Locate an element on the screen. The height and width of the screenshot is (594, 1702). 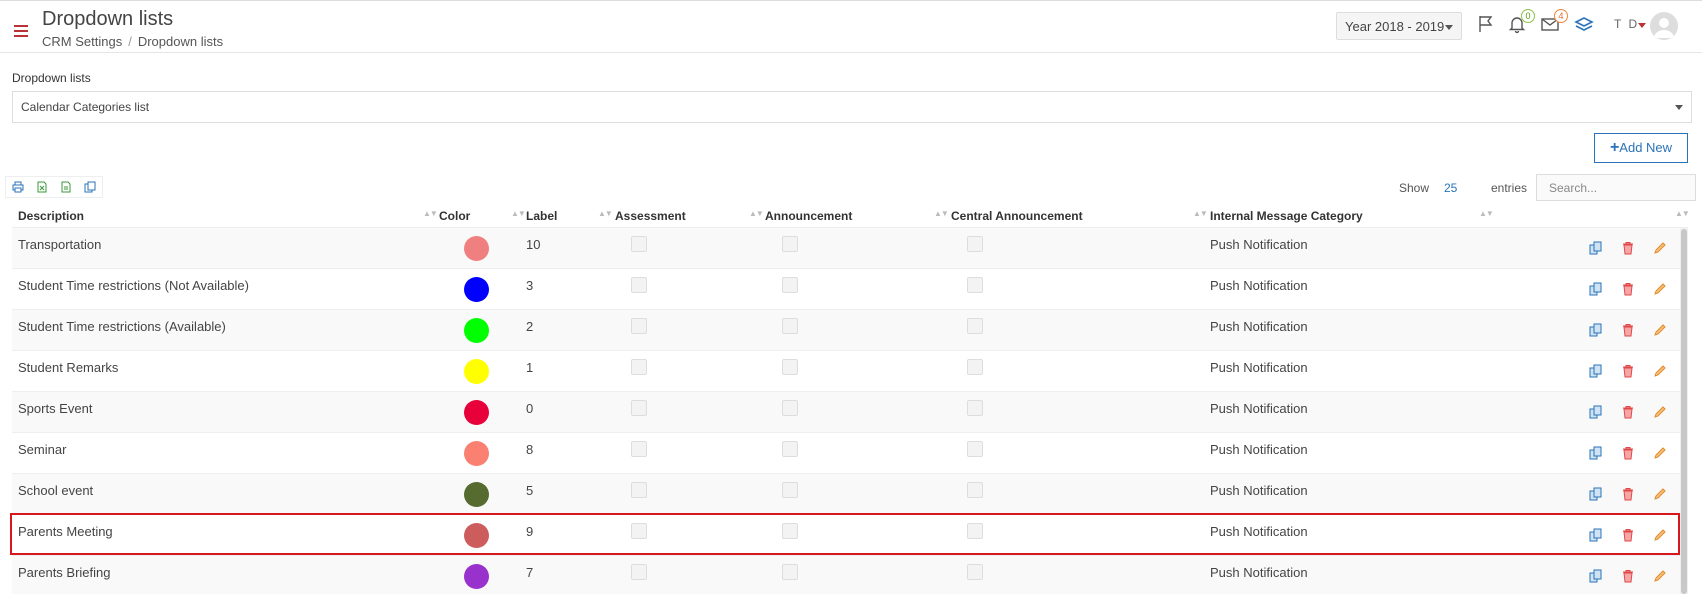
column-header-announcement: Announcement is located at coordinates (808, 216).